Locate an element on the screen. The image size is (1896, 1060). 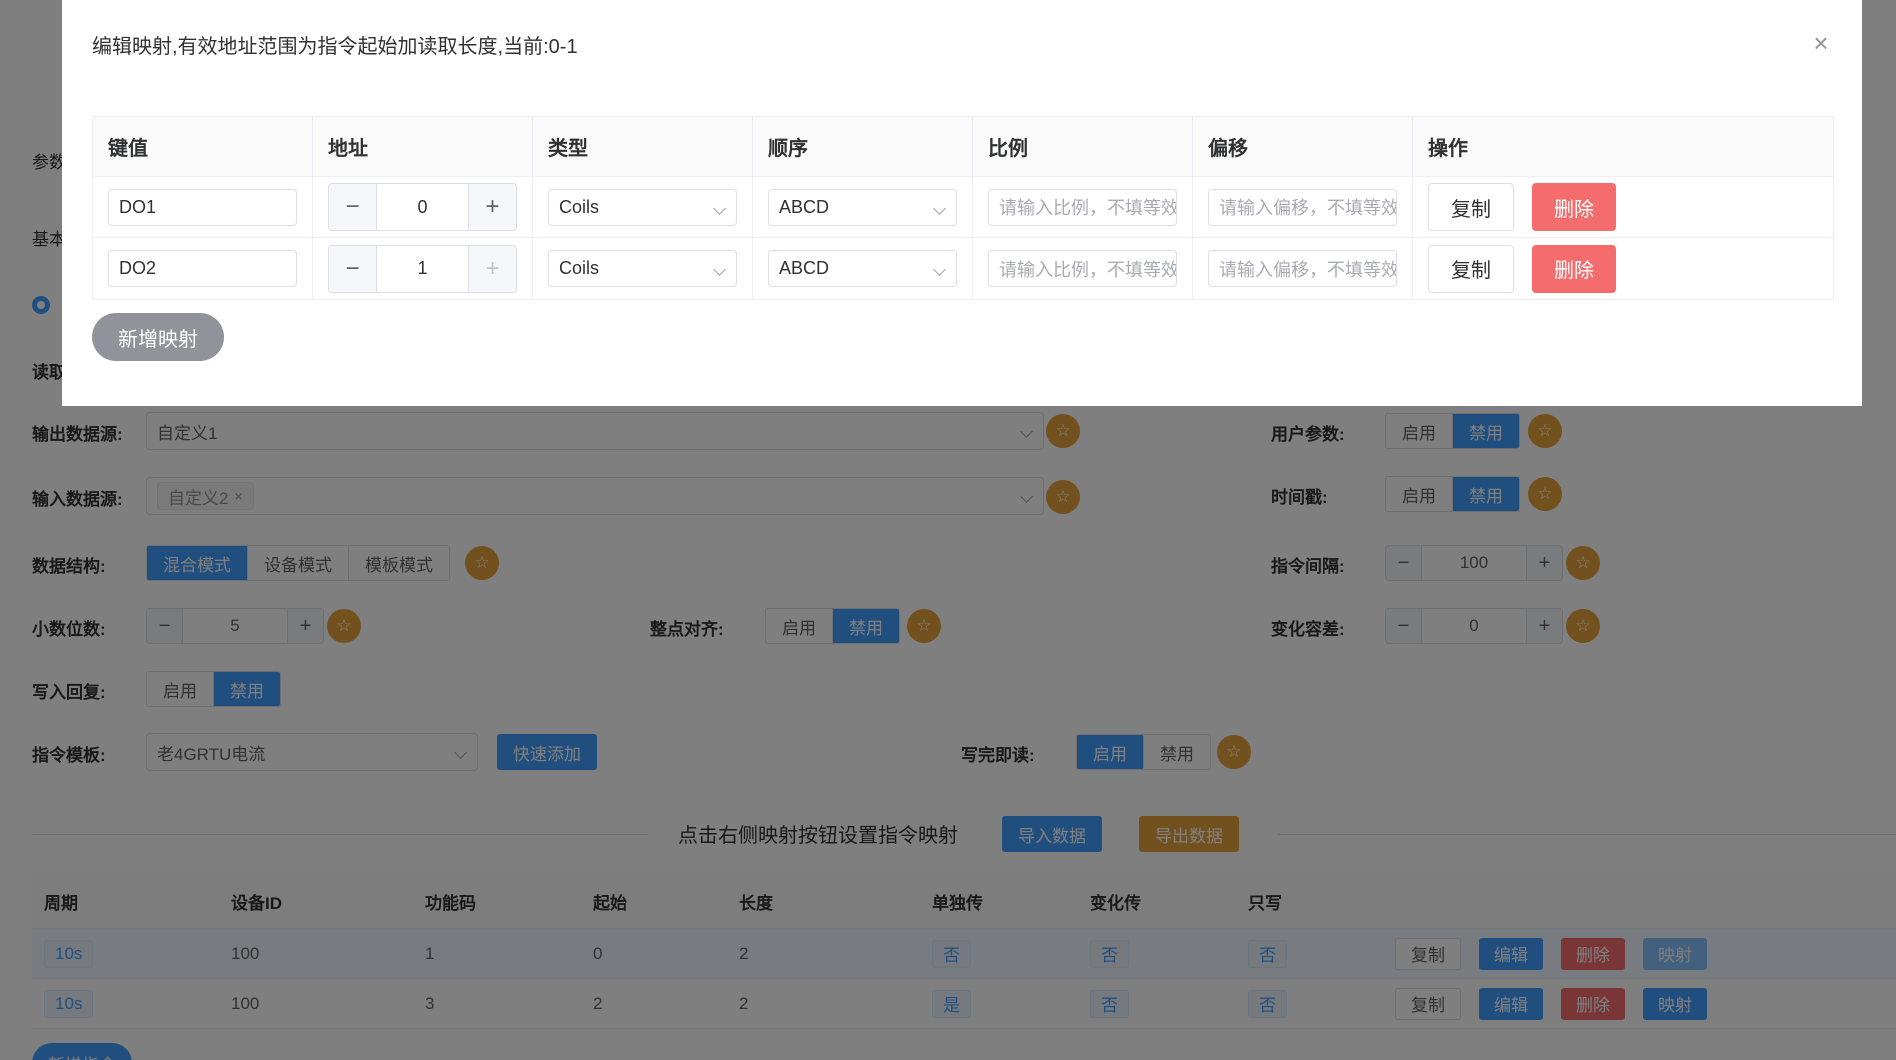
col-ratio: 比例 is located at coordinates (1083, 146).